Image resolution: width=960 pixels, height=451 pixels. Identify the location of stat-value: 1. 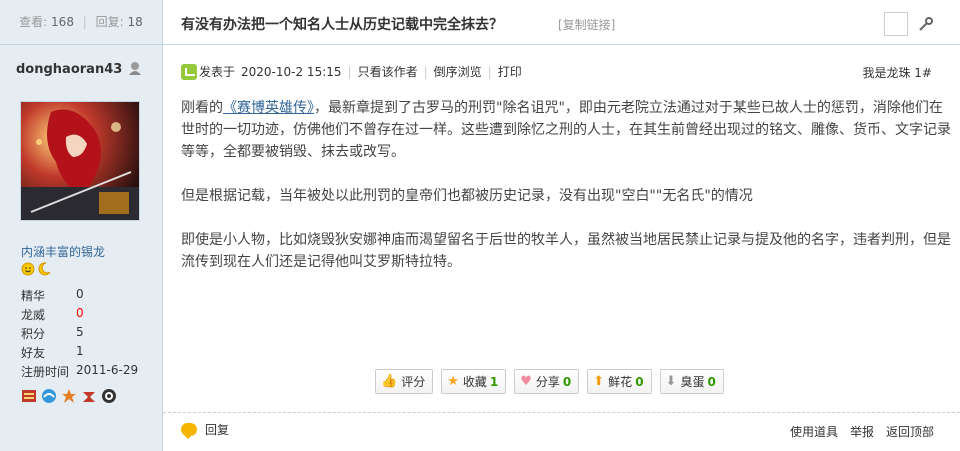
(80, 353).